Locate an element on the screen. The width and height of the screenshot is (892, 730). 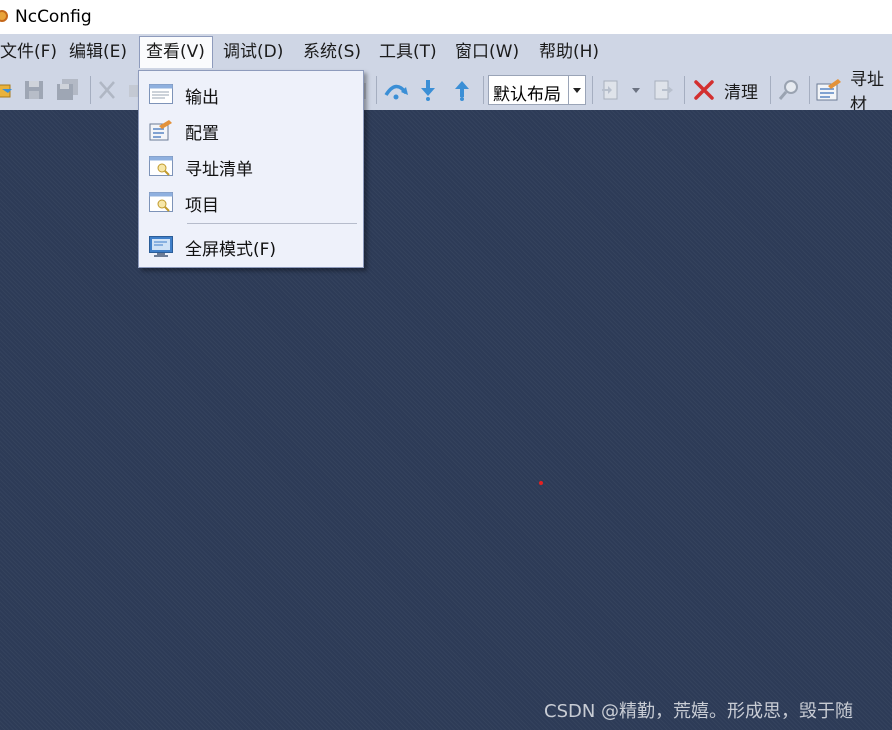
menu-debug: 调试(D) is located at coordinates (253, 52).